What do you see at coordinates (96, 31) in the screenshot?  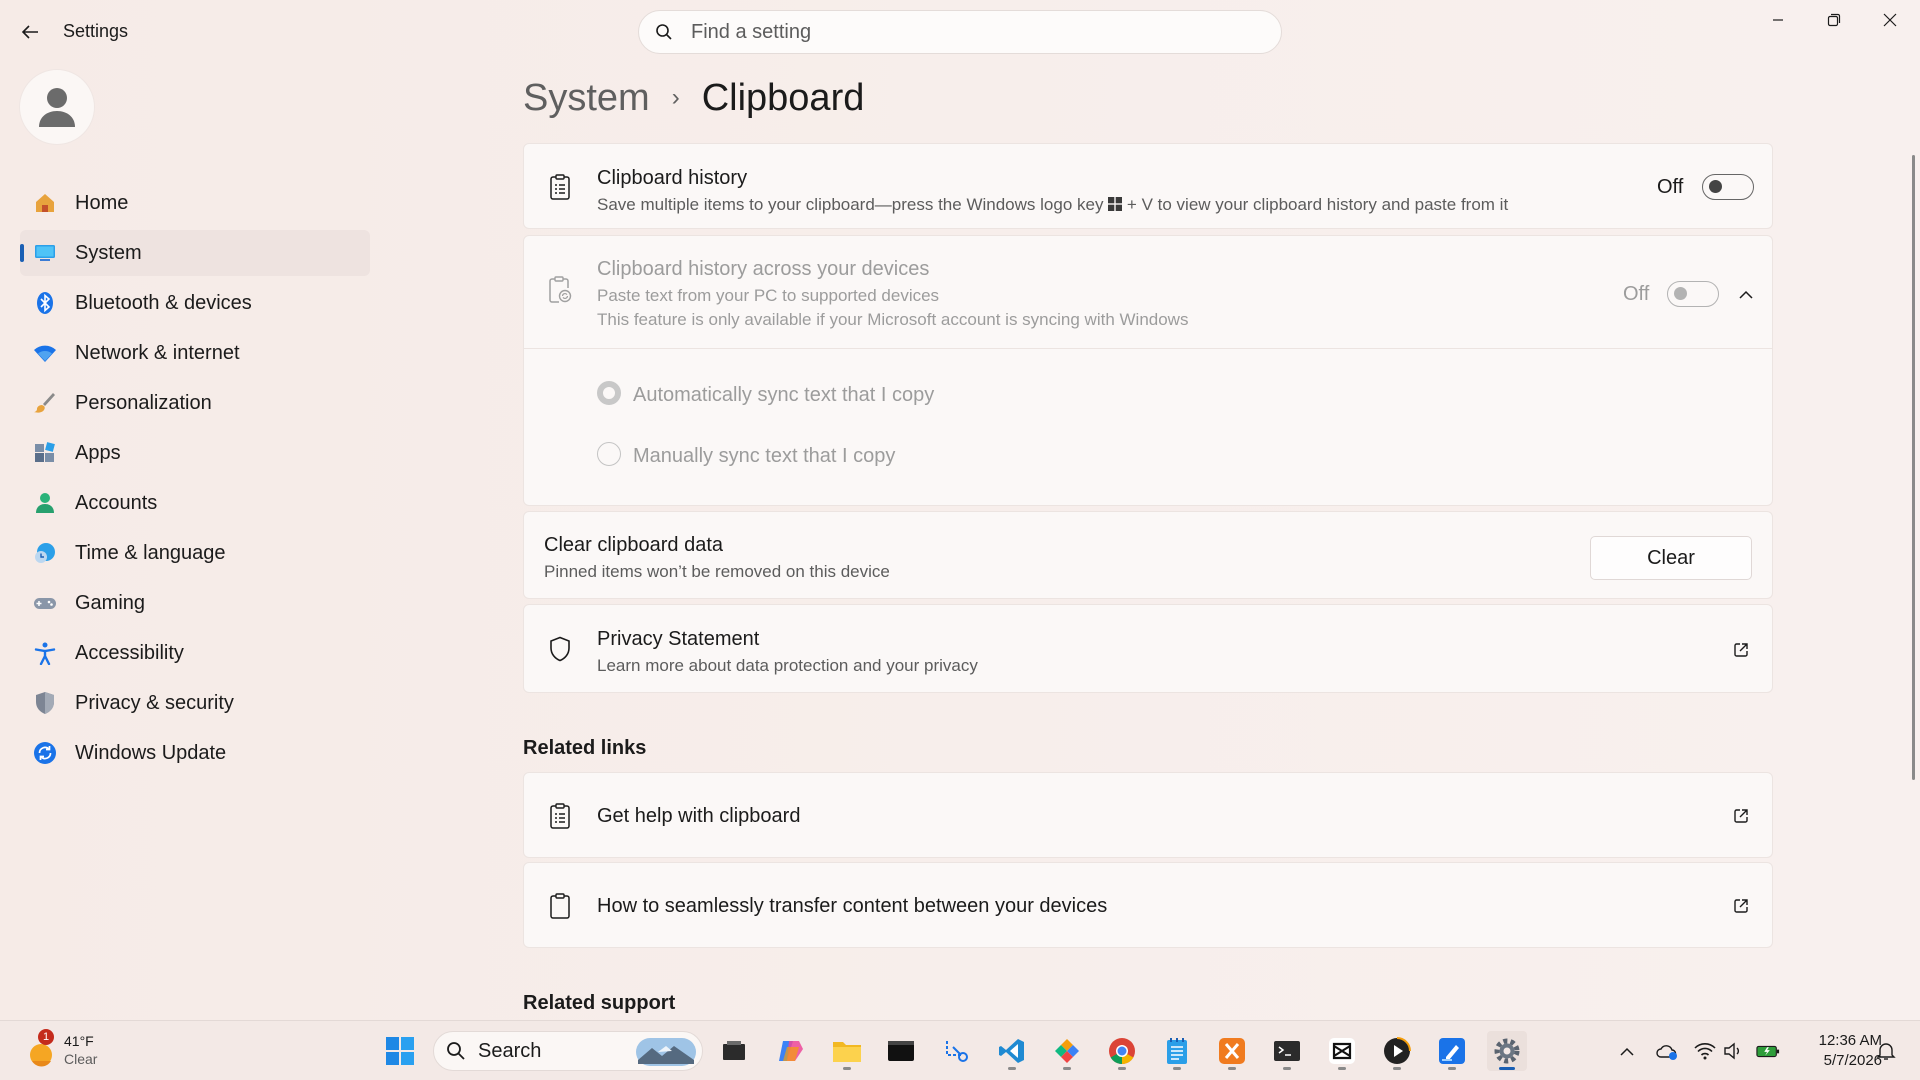 I see `app-title: Settings` at bounding box center [96, 31].